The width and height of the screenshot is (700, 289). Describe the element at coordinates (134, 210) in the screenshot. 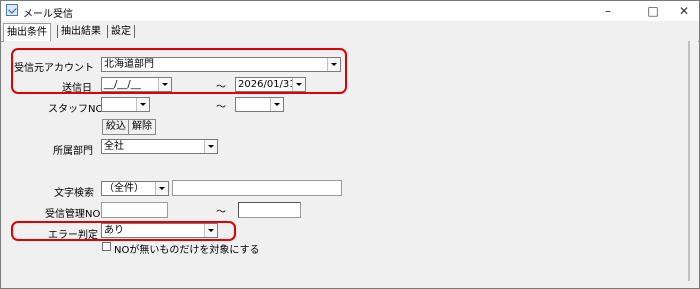

I see `receive-no-from-input` at that location.